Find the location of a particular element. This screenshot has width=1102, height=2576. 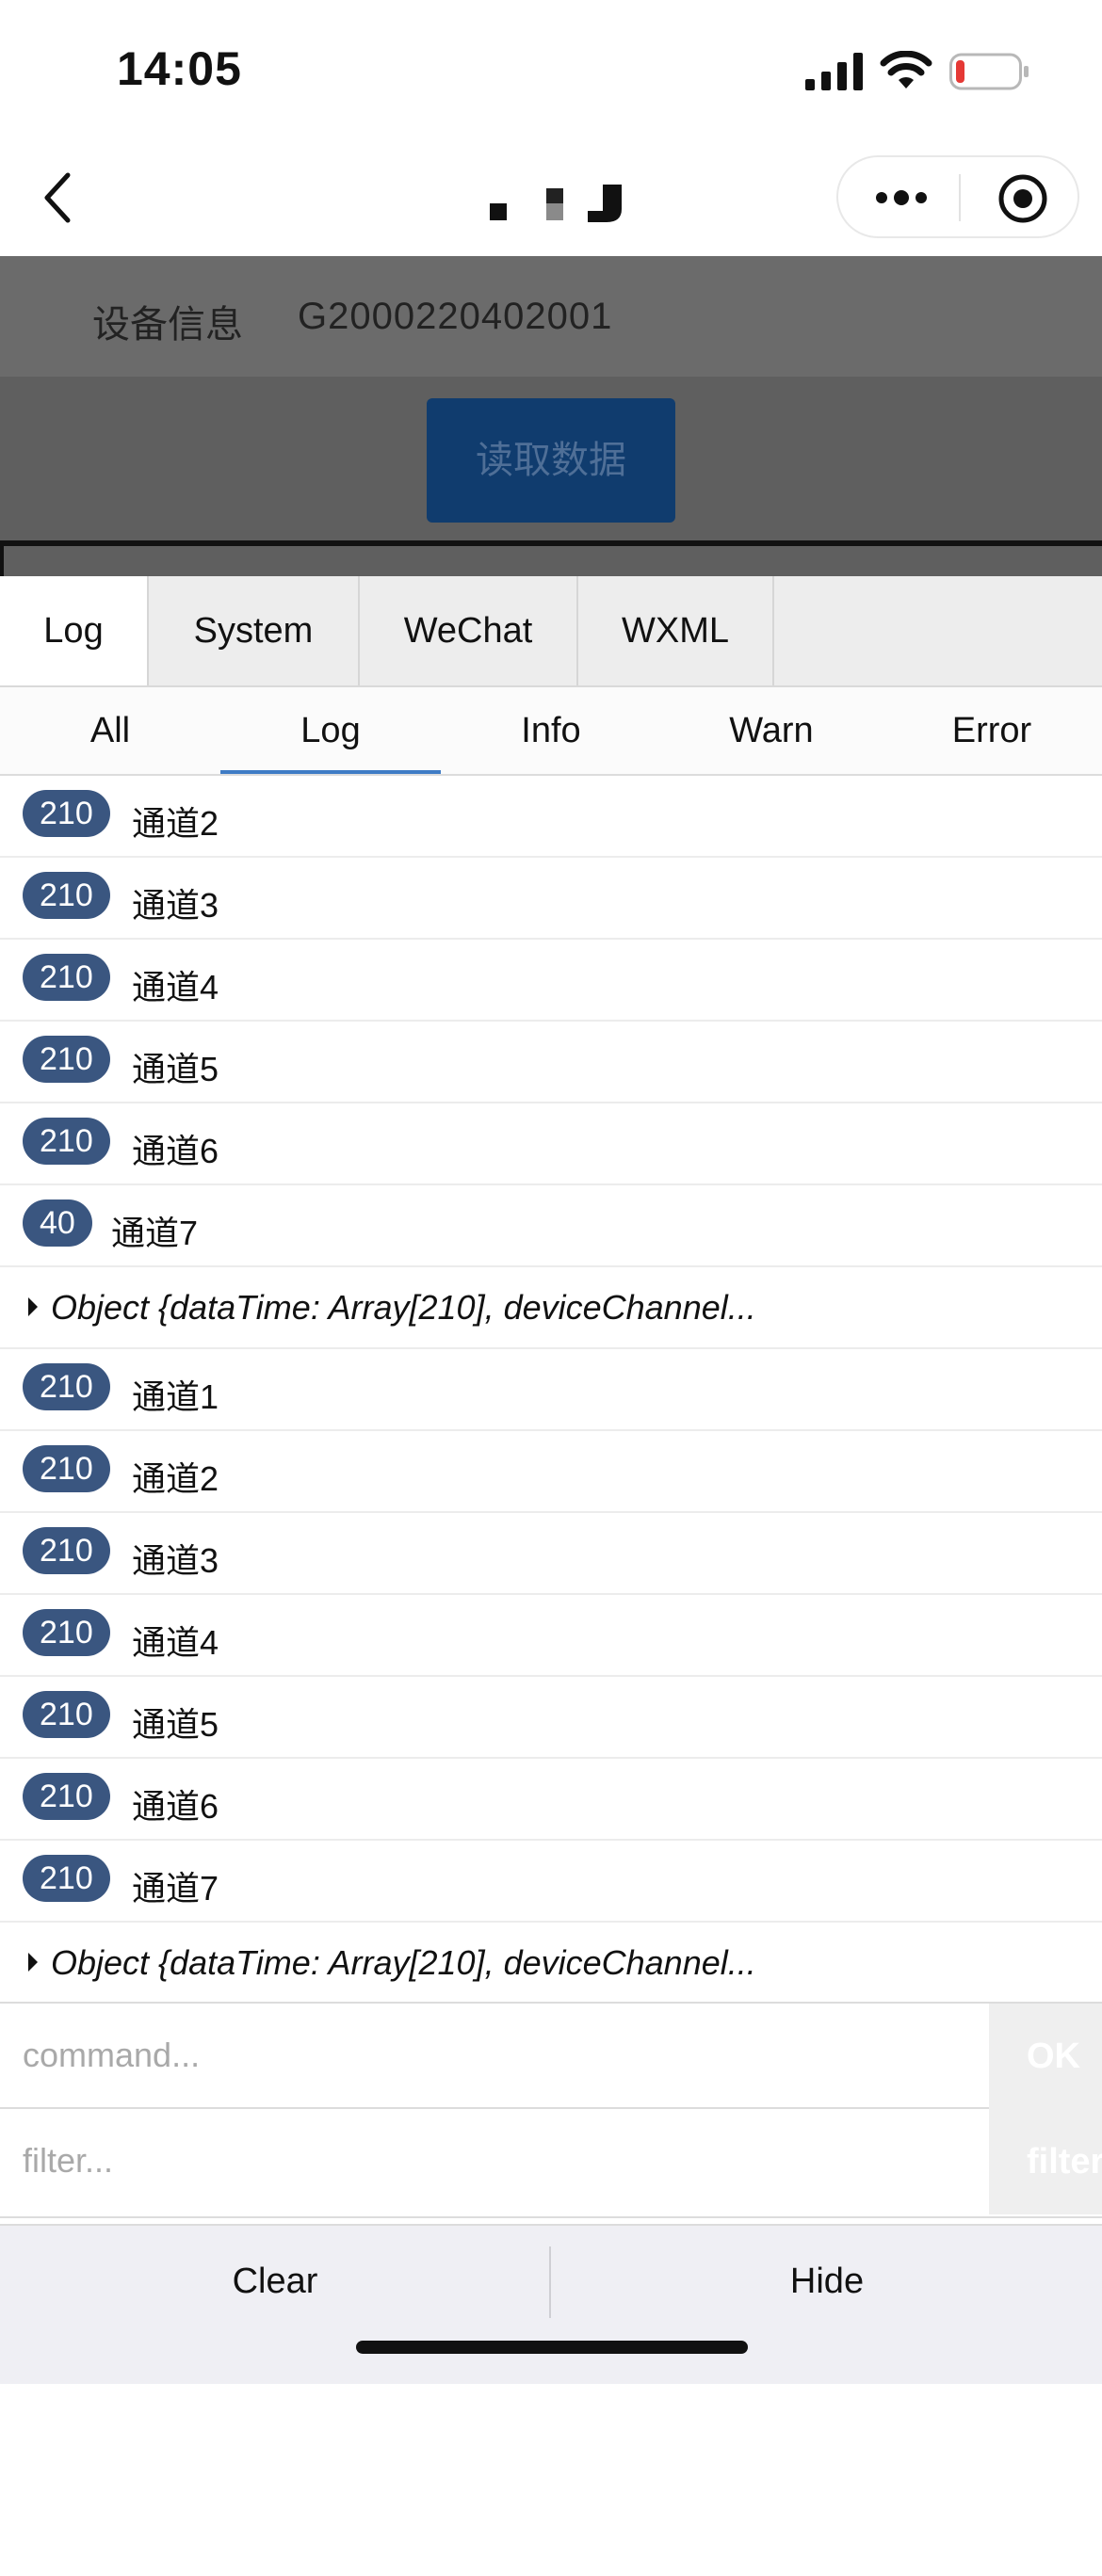

menu-capsule is located at coordinates (958, 196).